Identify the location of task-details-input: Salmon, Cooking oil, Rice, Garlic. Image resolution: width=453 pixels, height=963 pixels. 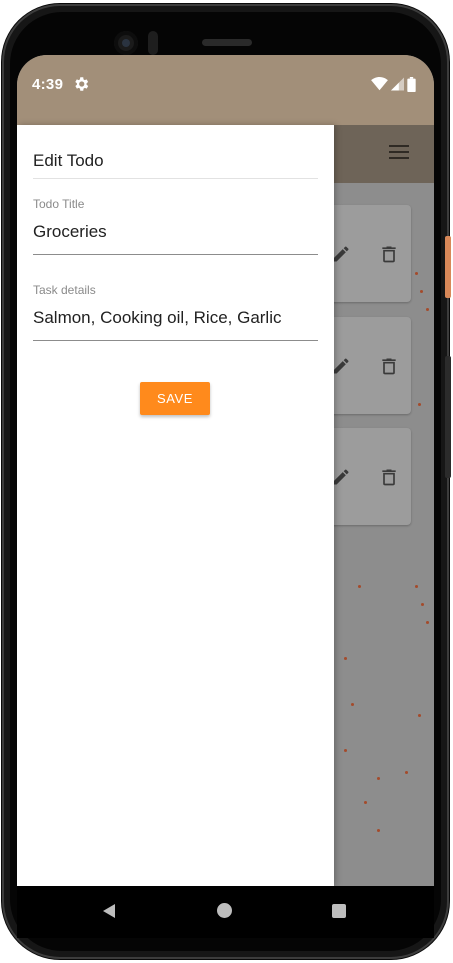
(157, 318).